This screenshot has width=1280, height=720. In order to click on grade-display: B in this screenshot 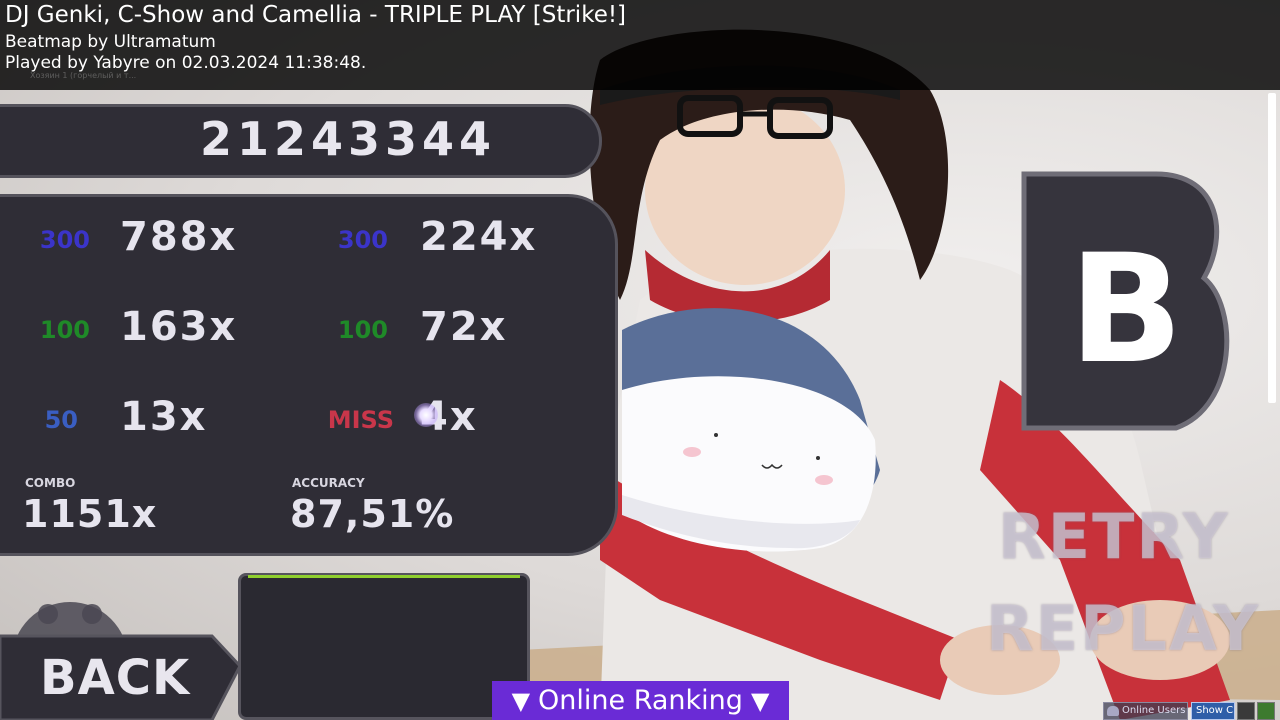, I will do `click(1126, 301)`.